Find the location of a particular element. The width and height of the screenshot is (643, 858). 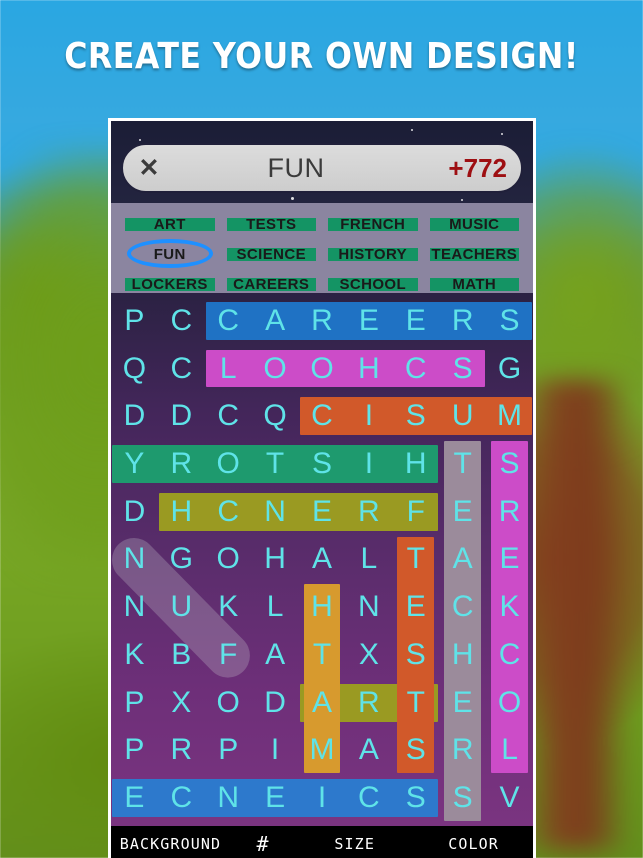

word-list-item-science: SCIENCE is located at coordinates (272, 254).